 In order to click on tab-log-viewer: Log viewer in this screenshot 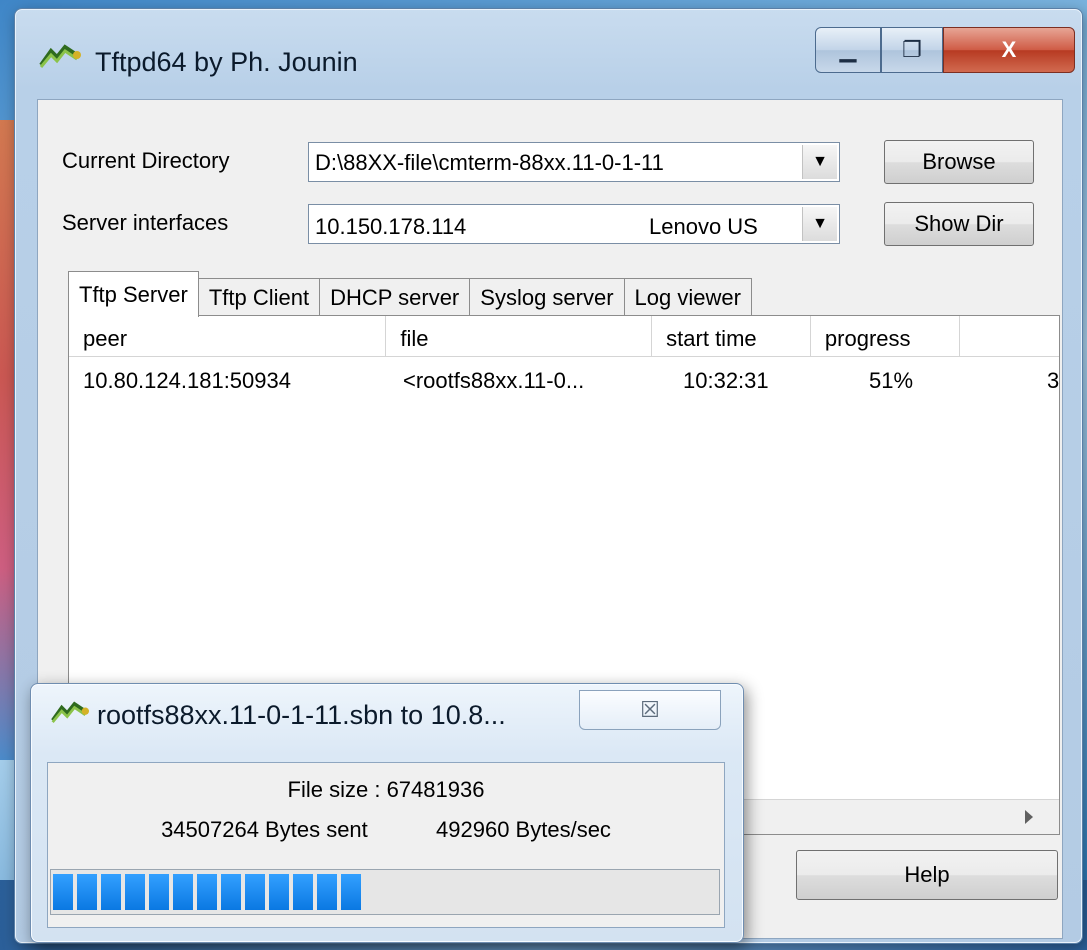, I will do `click(687, 297)`.